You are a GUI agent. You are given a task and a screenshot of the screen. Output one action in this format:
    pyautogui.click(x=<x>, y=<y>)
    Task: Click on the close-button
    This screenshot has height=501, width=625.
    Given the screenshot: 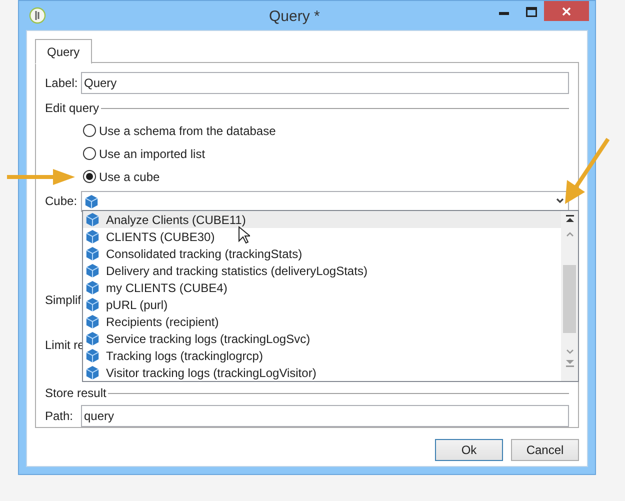 What is the action you would take?
    pyautogui.click(x=566, y=11)
    